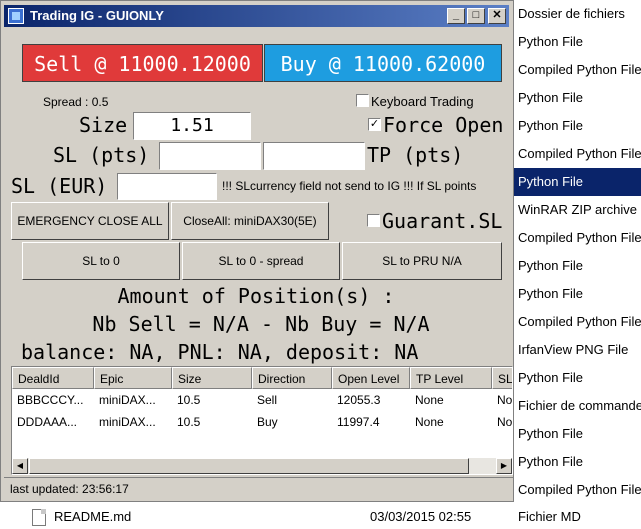  What do you see at coordinates (504, 466) in the screenshot?
I see `scroll-right-icon: ▶` at bounding box center [504, 466].